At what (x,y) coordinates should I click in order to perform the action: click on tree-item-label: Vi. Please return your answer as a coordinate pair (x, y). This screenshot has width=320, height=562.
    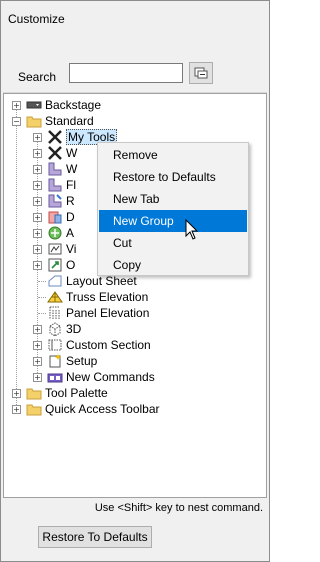
    Looking at the image, I should click on (71, 249).